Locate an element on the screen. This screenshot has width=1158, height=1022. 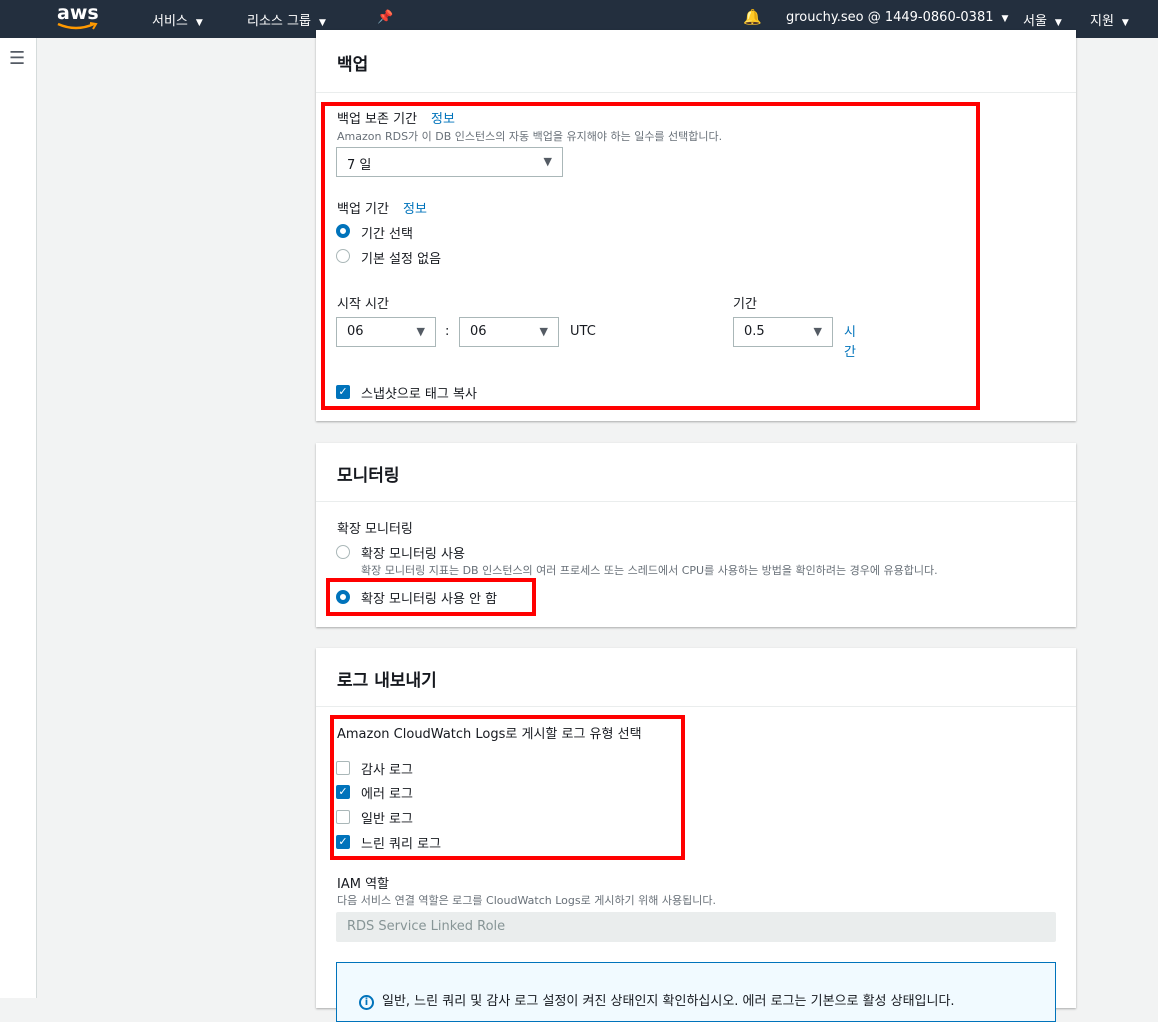
resource-groups-menu: 리소스 그룹 ▼ is located at coordinates (286, 19).